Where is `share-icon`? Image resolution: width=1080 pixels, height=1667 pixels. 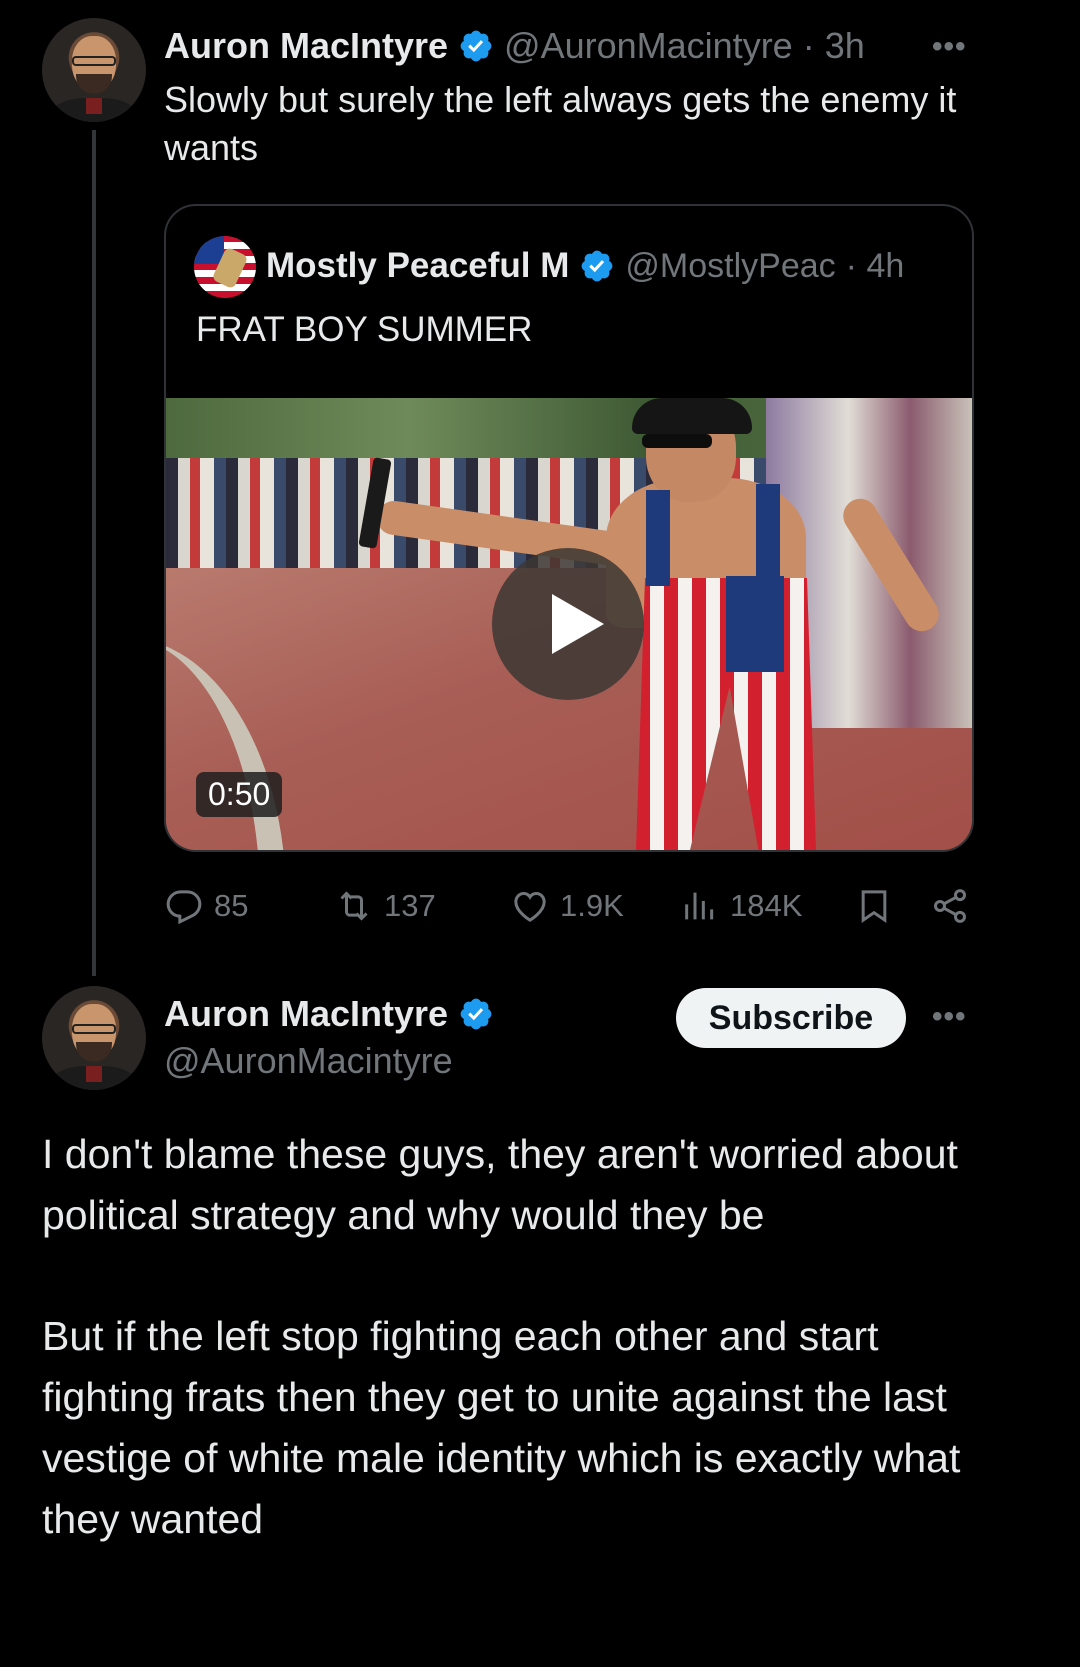 share-icon is located at coordinates (950, 906).